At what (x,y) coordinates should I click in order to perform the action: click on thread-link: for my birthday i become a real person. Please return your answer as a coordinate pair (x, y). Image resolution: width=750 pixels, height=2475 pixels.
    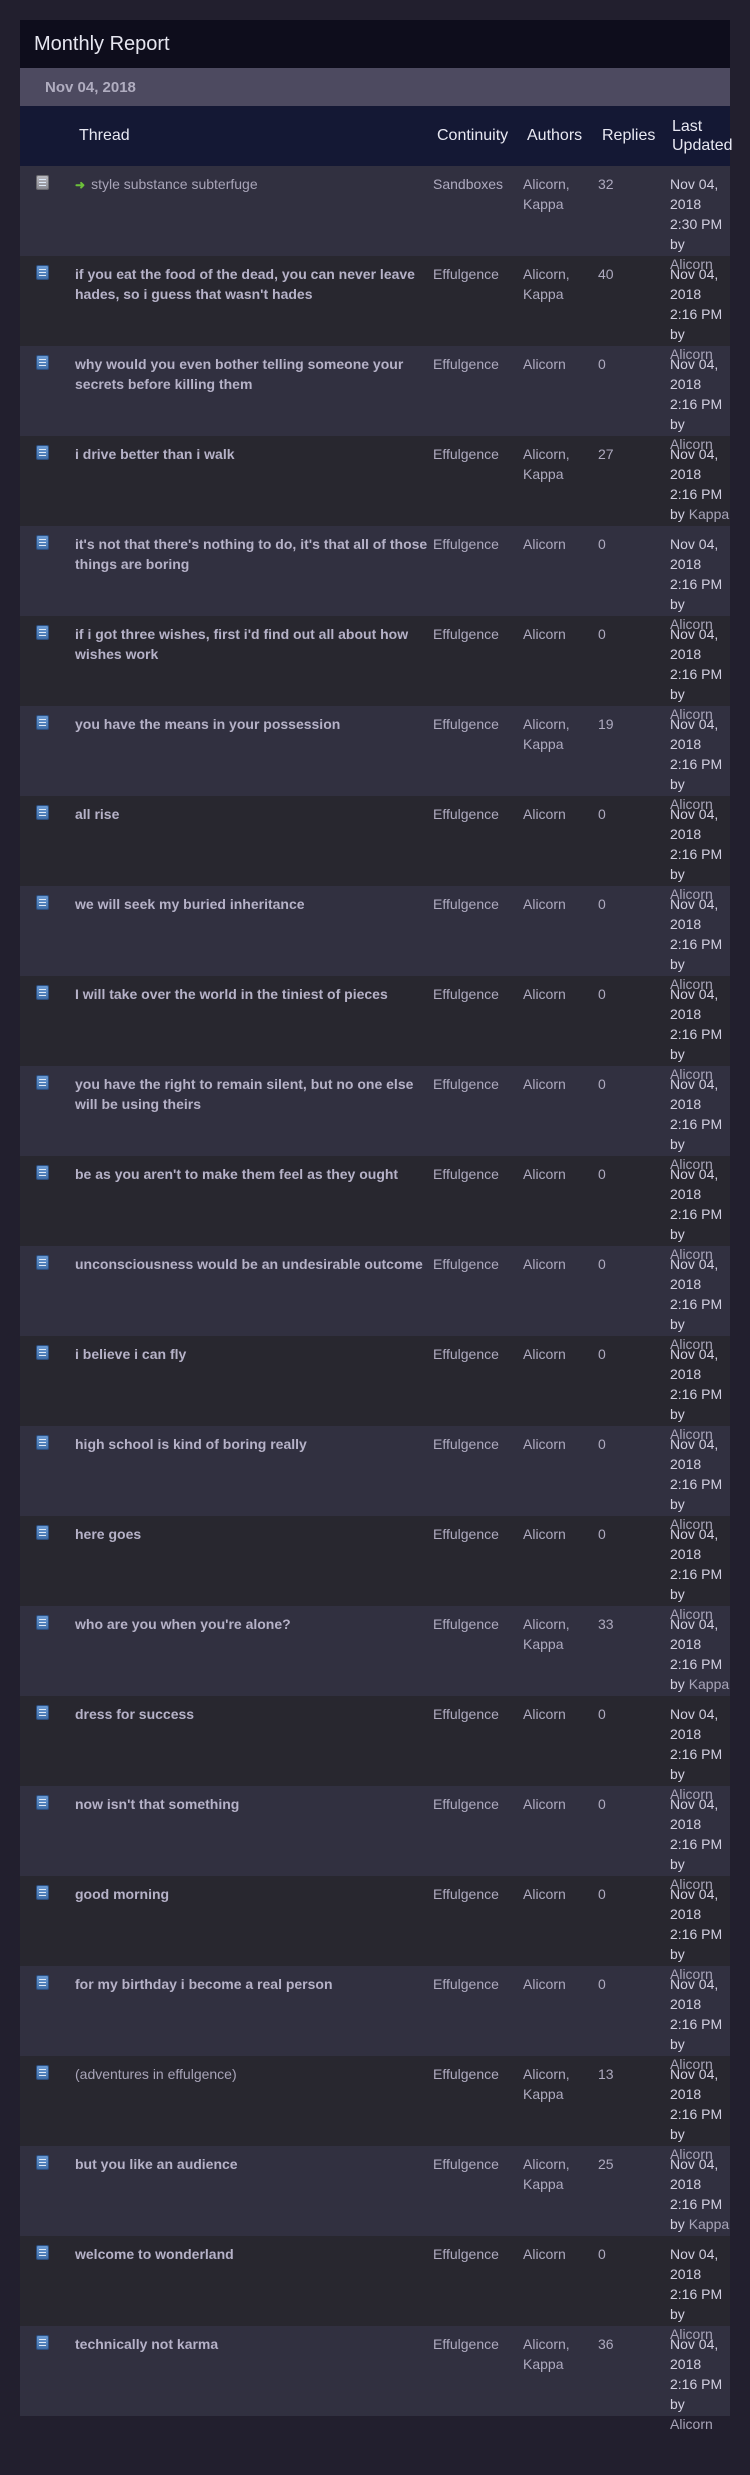
    Looking at the image, I should click on (204, 1984).